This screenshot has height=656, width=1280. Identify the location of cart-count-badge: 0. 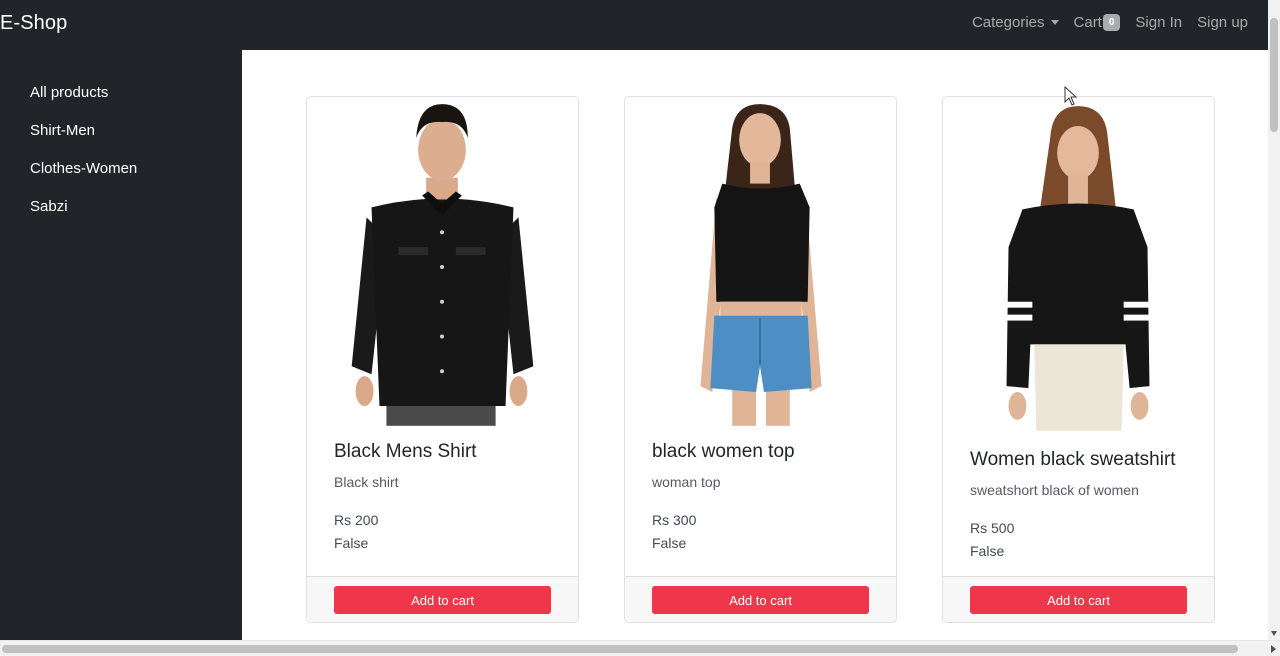
(1111, 22).